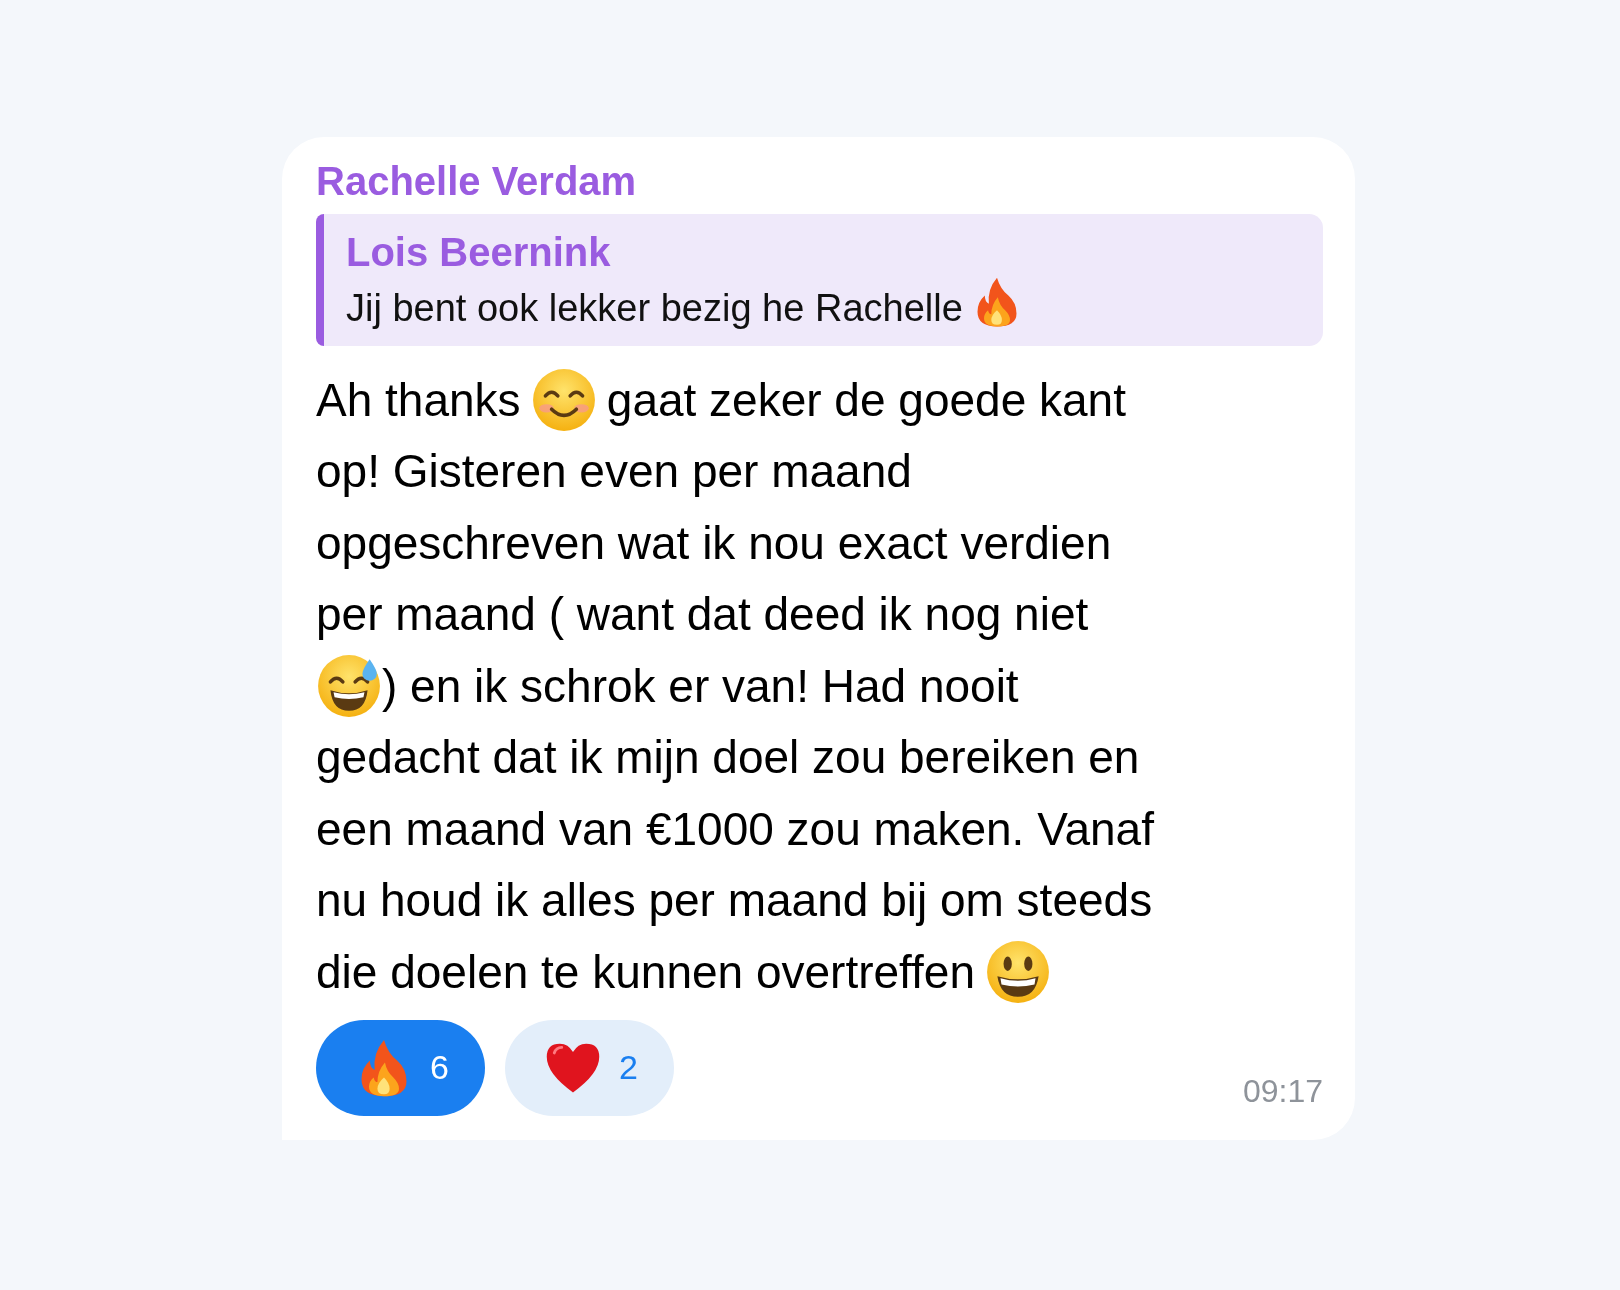 The width and height of the screenshot is (1620, 1290). I want to click on message-text: opgeschreven wat ik nou exact verdien, so click(714, 542).